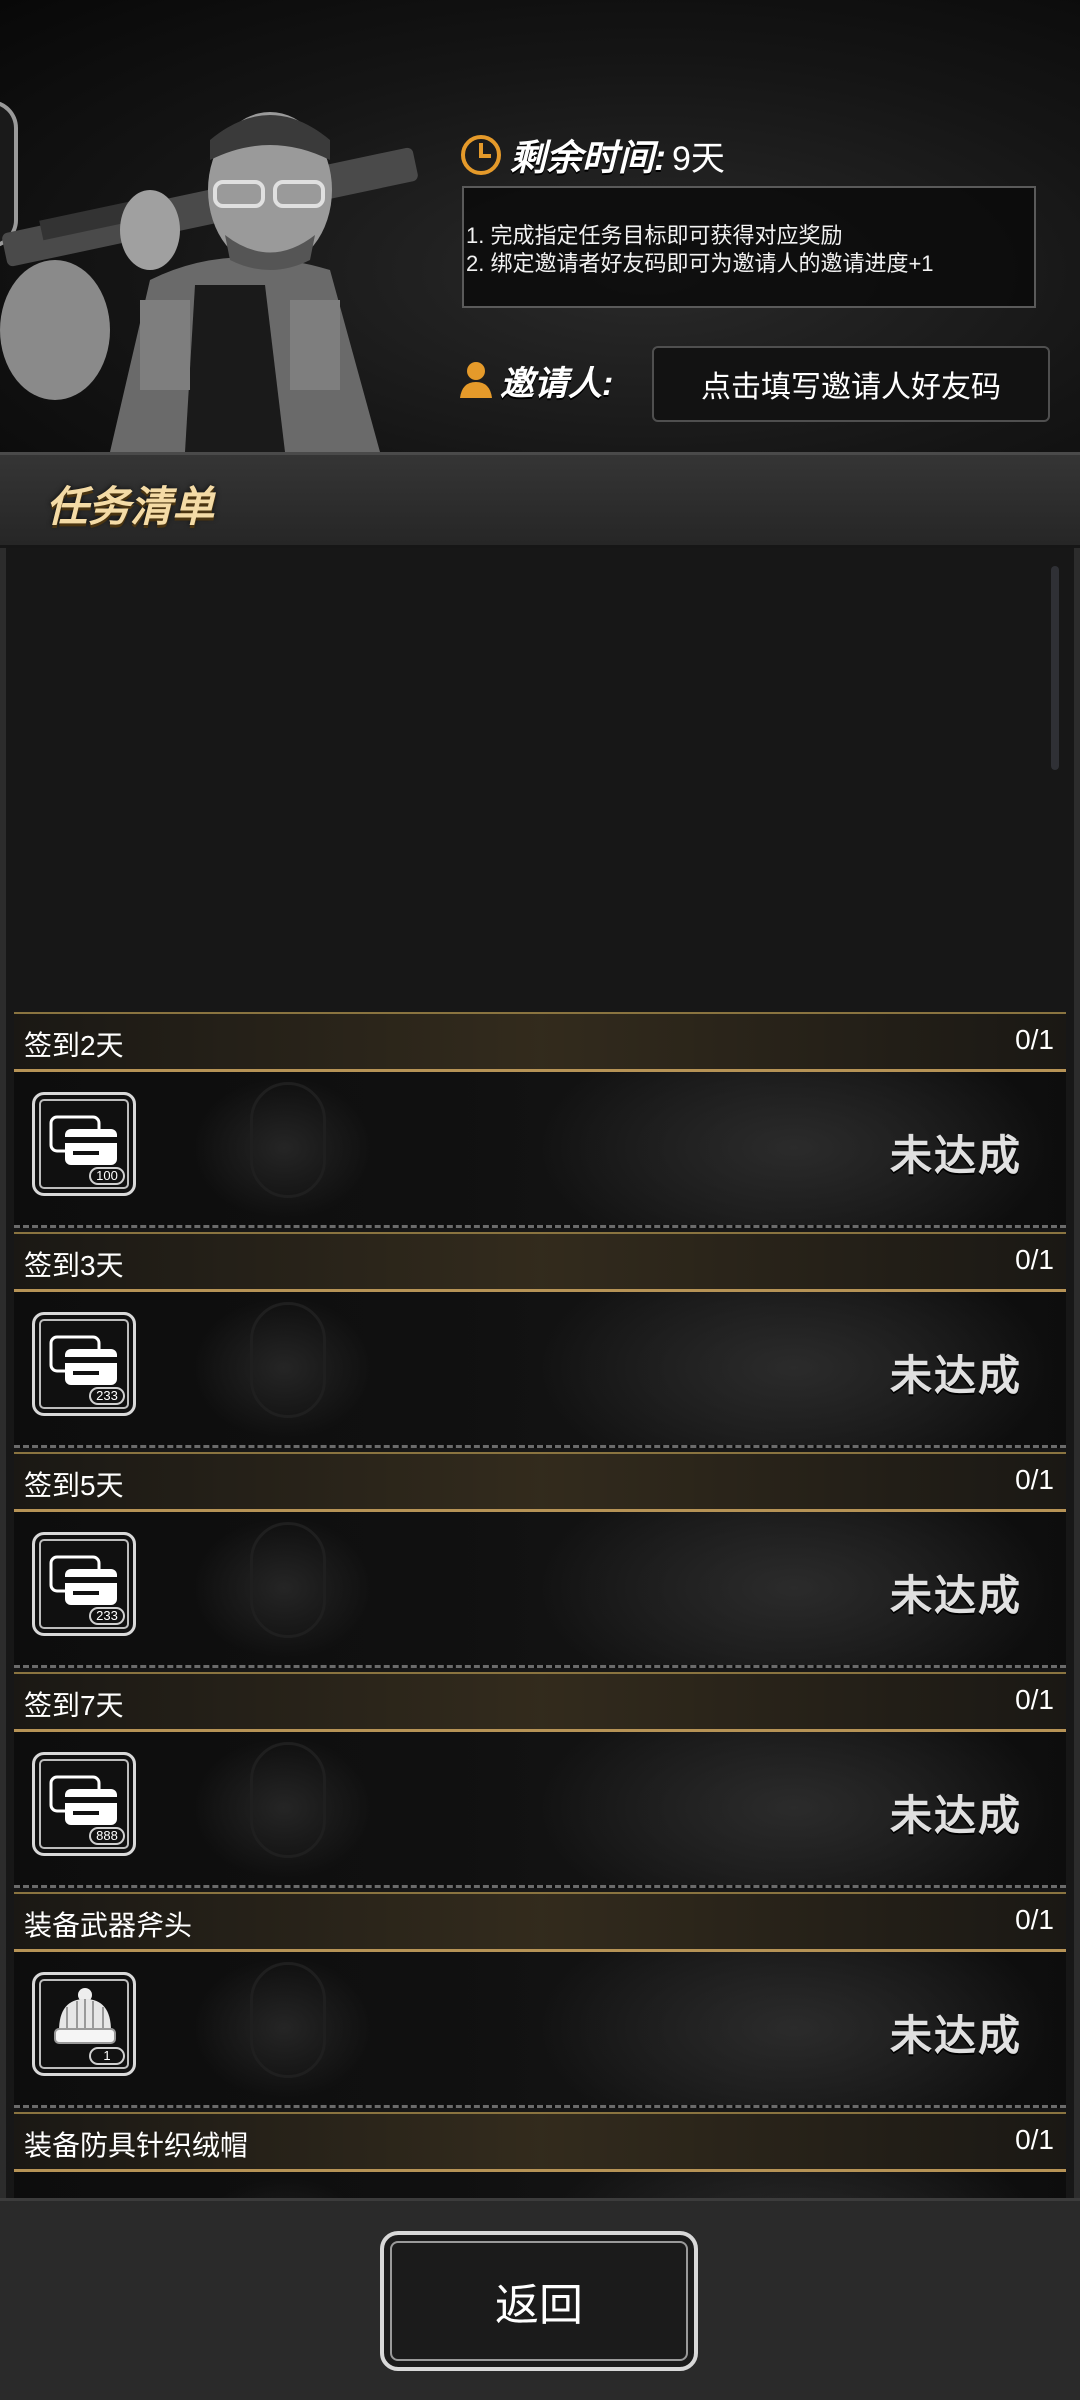 Image resolution: width=1080 pixels, height=2400 pixels. Describe the element at coordinates (540, 2000) in the screenshot. I see `task-card: 装备武器斧头 0/1 1 未达成` at that location.